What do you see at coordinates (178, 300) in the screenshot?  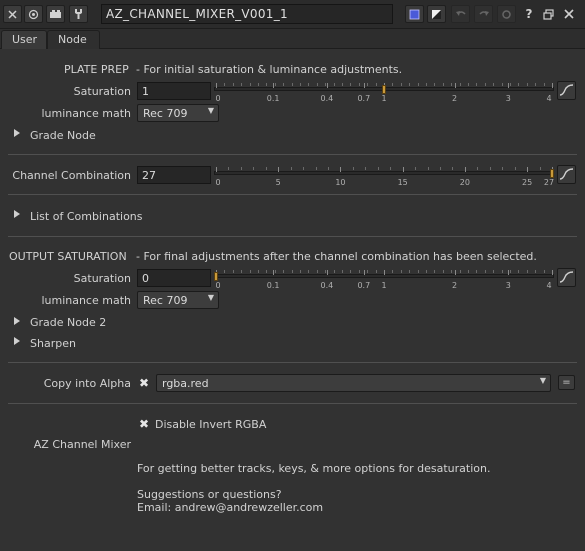 I see `output-luminance-math-dropdown: Rec 709 ▼` at bounding box center [178, 300].